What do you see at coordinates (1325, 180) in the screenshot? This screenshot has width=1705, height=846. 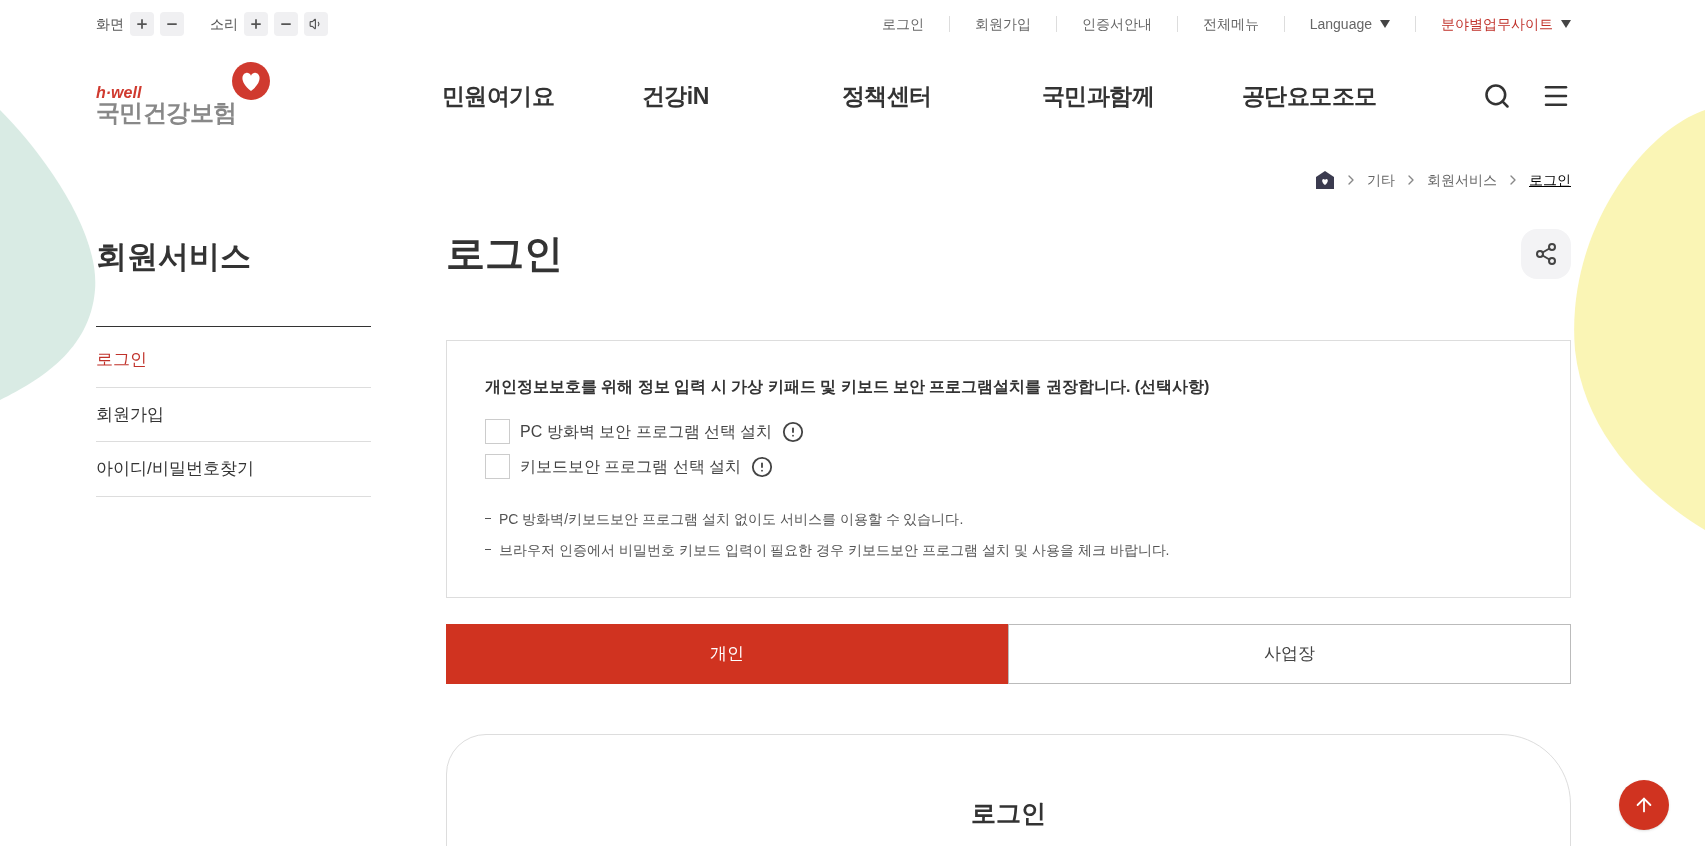 I see `home-icon` at bounding box center [1325, 180].